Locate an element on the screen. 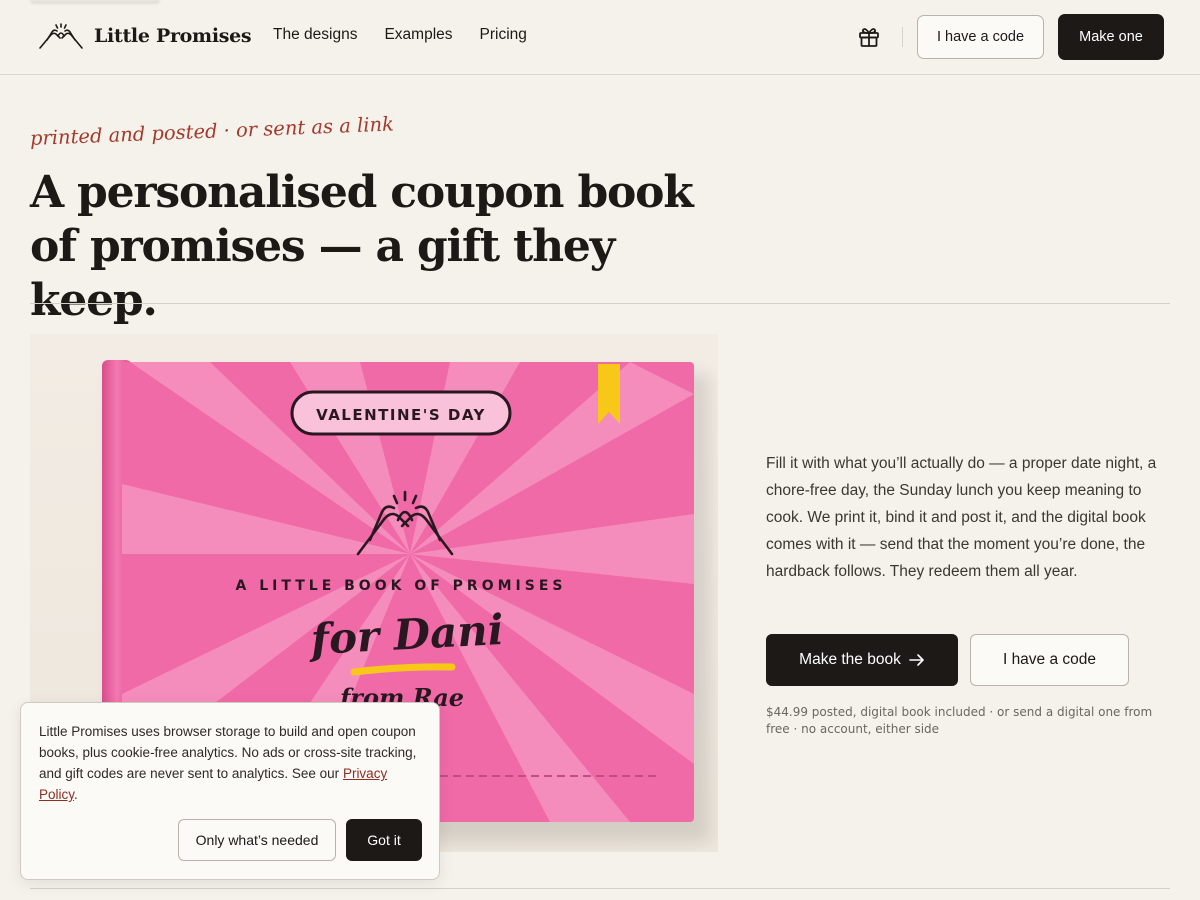  make-book-button: Make the book is located at coordinates (862, 660).